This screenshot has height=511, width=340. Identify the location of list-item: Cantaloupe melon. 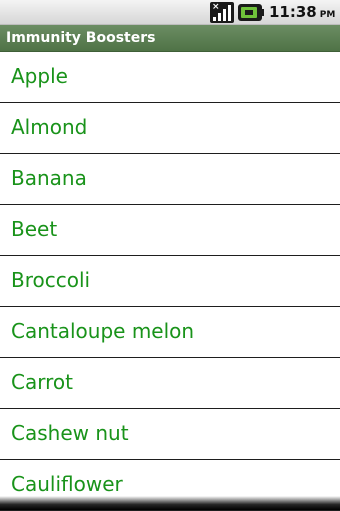
(170, 332).